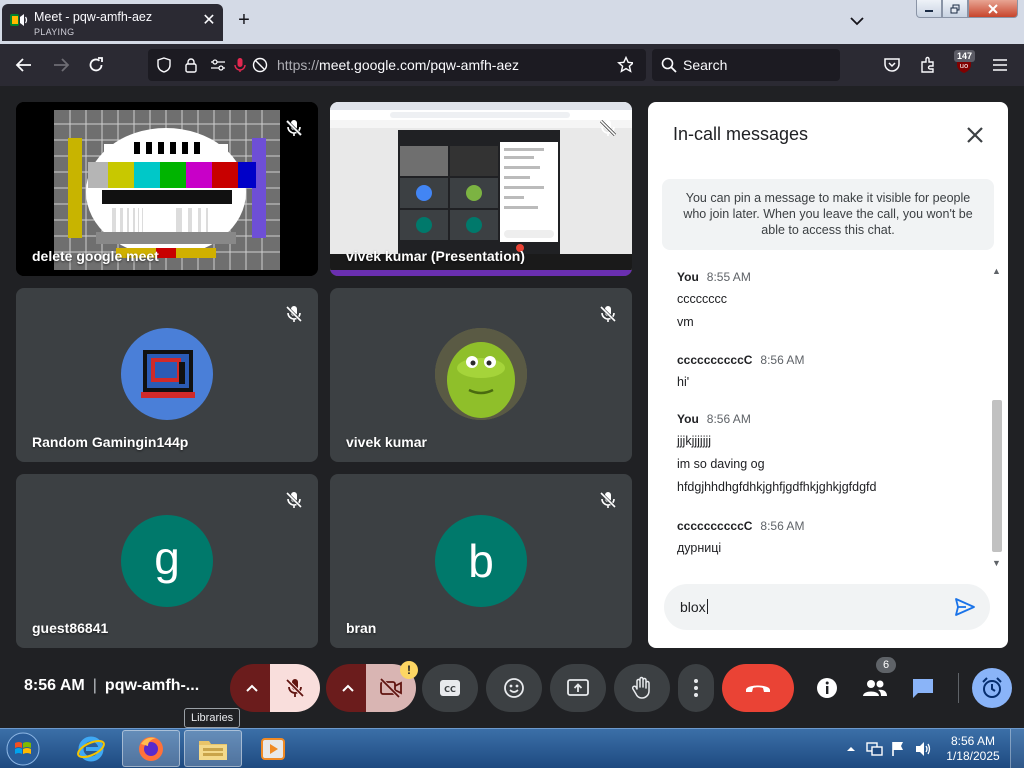  I want to click on restore-icon, so click(955, 8).